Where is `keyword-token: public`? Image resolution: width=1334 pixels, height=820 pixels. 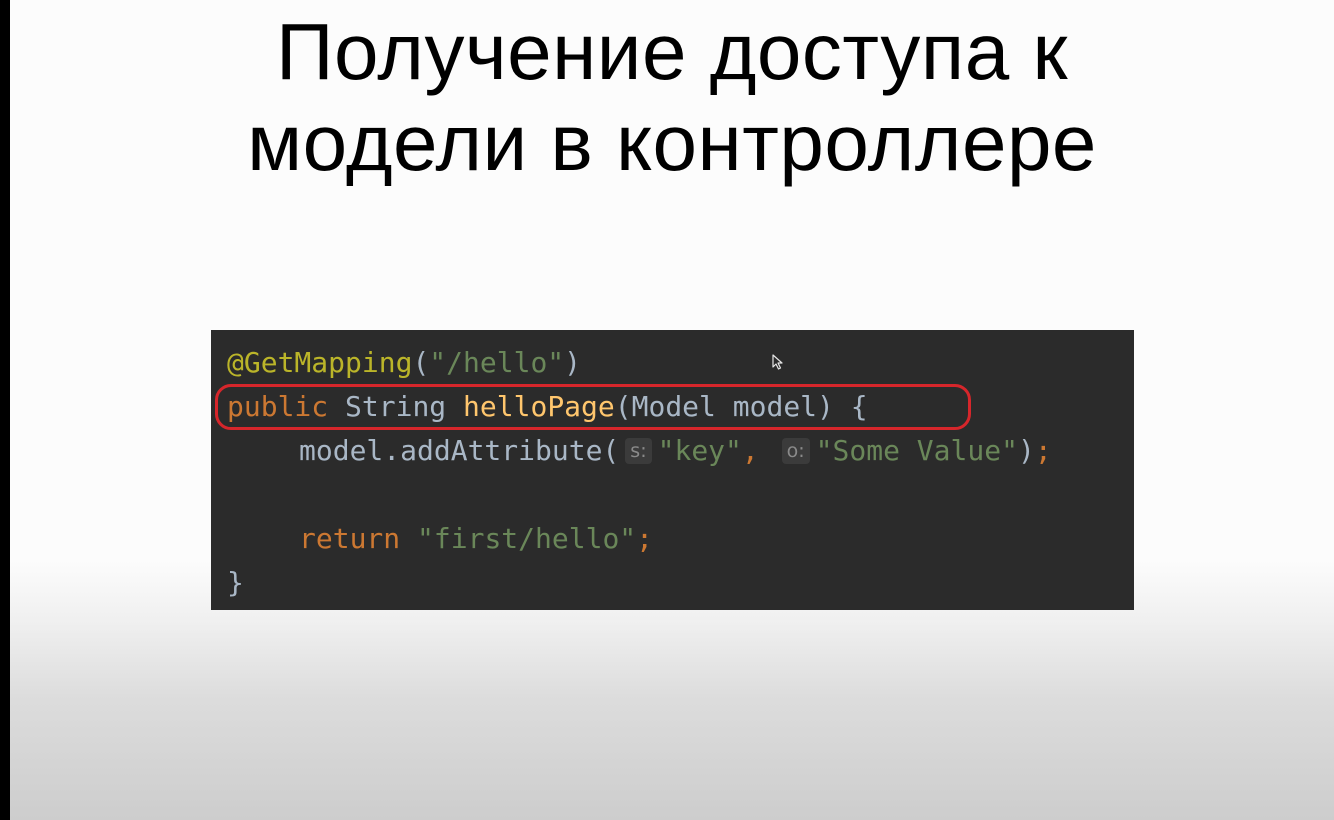
keyword-token: public is located at coordinates (278, 406).